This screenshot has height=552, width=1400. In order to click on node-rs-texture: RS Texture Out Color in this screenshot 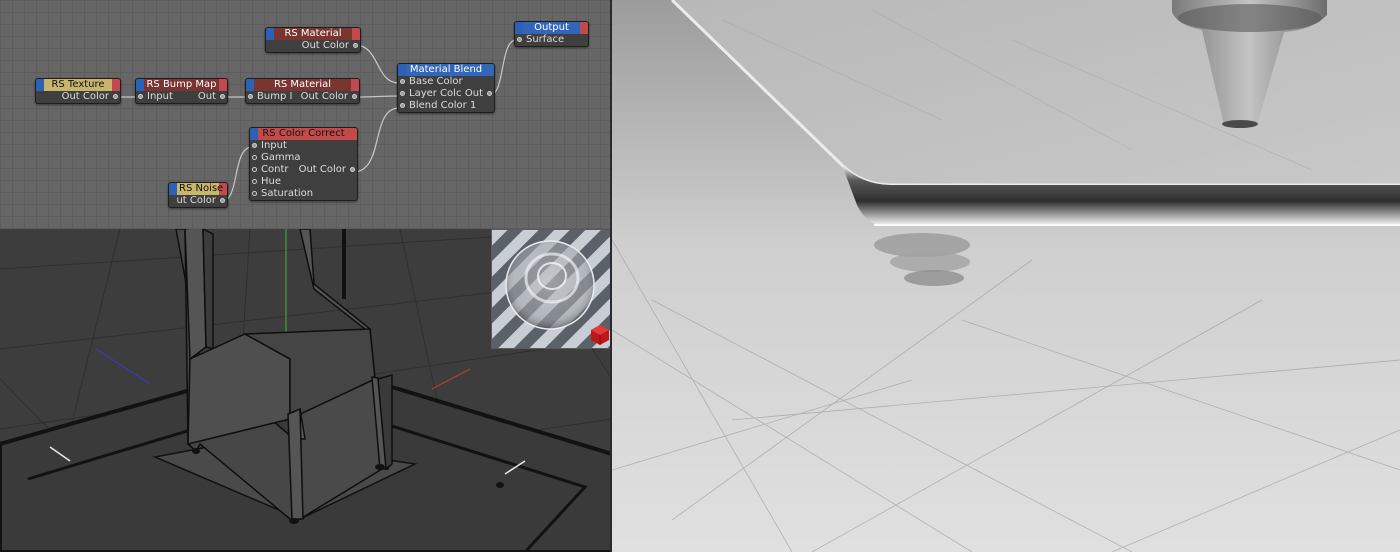, I will do `click(78, 91)`.